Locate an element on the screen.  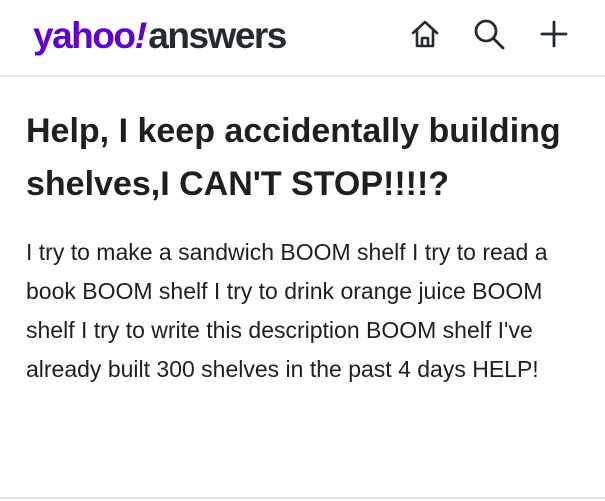
search-button is located at coordinates (489, 34).